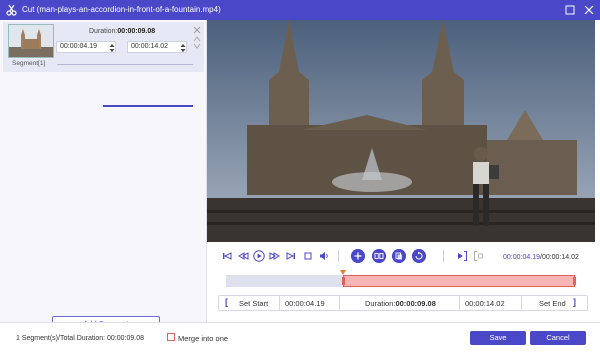  Describe the element at coordinates (148, 106) in the screenshot. I see `segment-range-fill` at that location.